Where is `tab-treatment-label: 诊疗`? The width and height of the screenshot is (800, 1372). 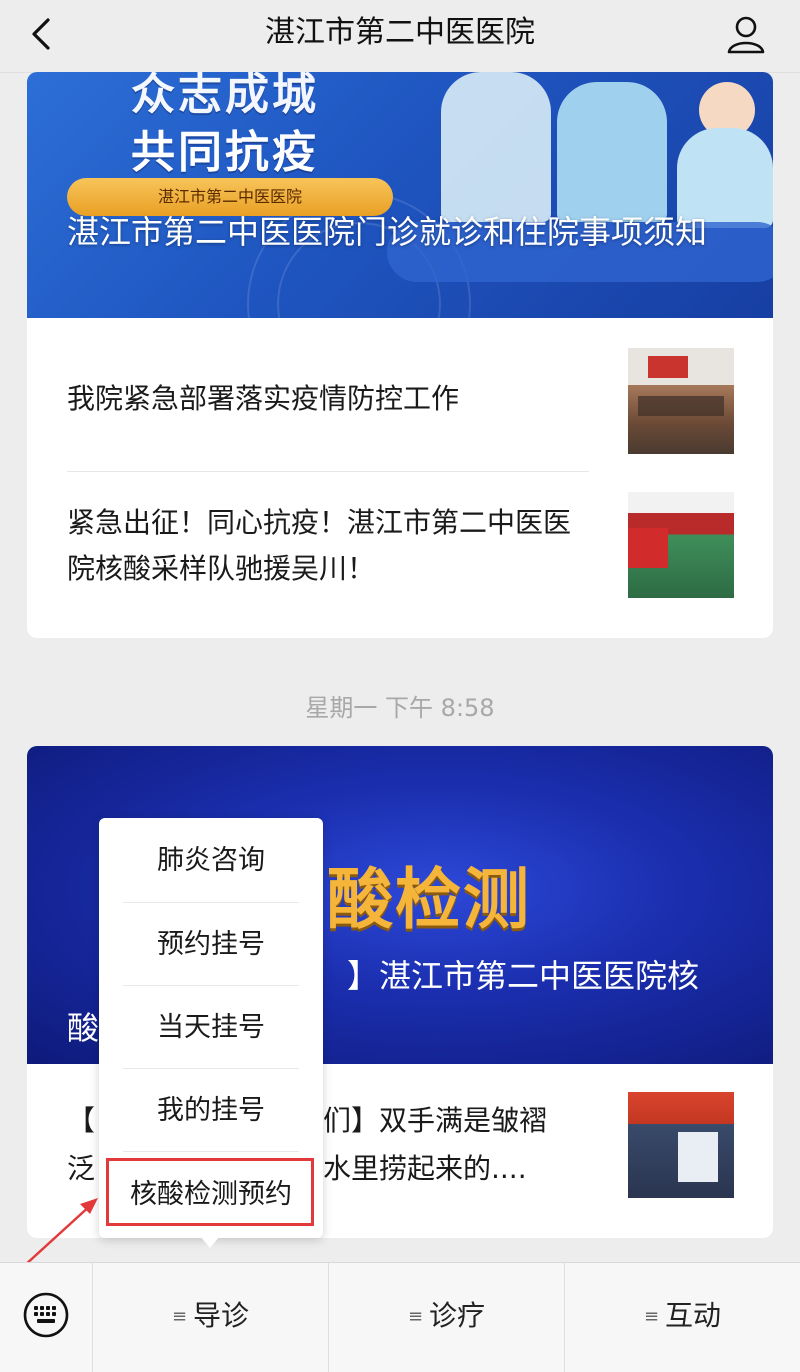 tab-treatment-label: 诊疗 is located at coordinates (457, 1315).